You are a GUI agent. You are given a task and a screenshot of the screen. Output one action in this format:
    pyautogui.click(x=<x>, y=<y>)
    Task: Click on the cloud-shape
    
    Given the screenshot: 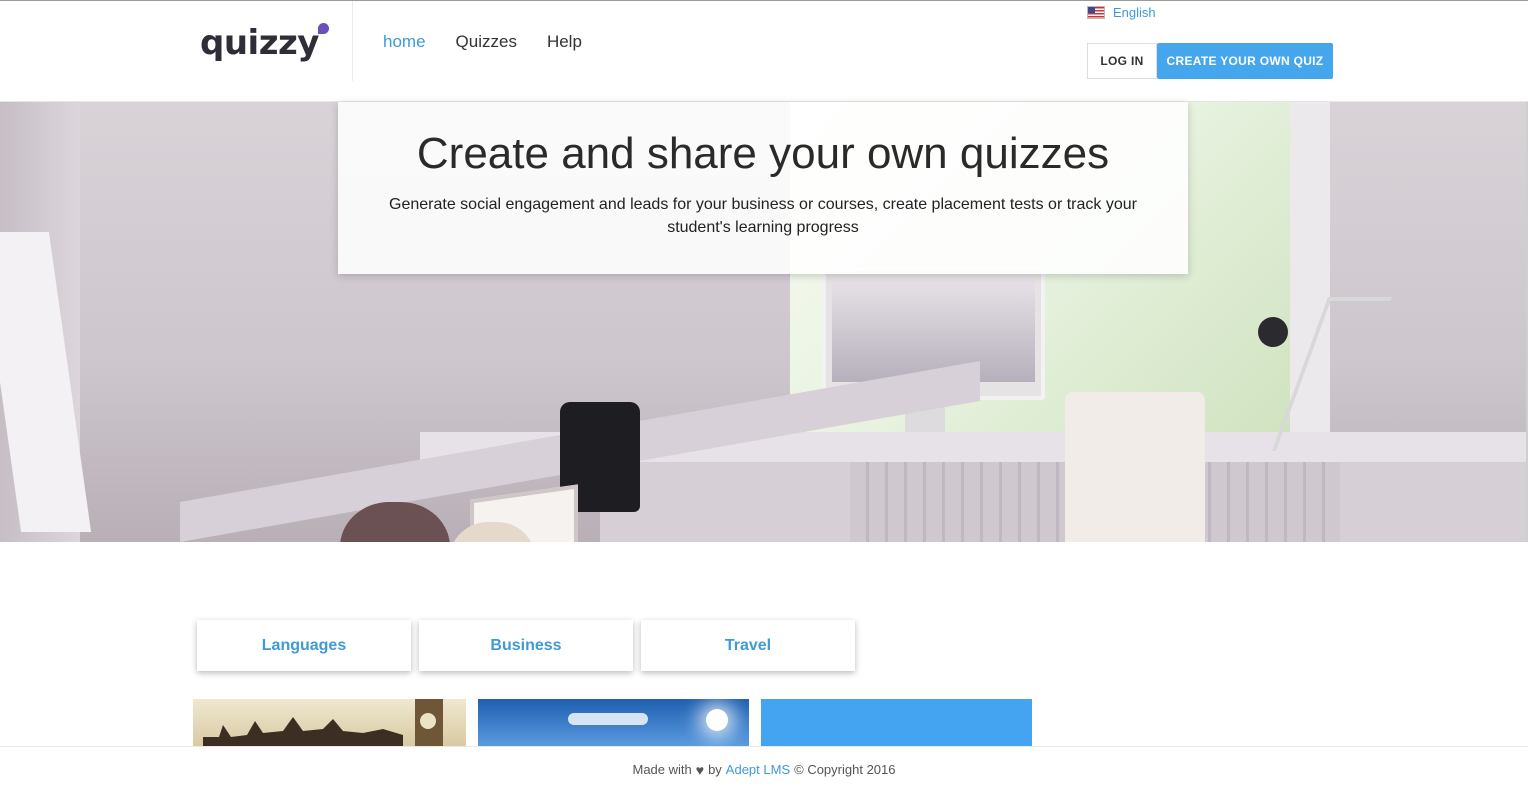 What is the action you would take?
    pyautogui.click(x=608, y=719)
    